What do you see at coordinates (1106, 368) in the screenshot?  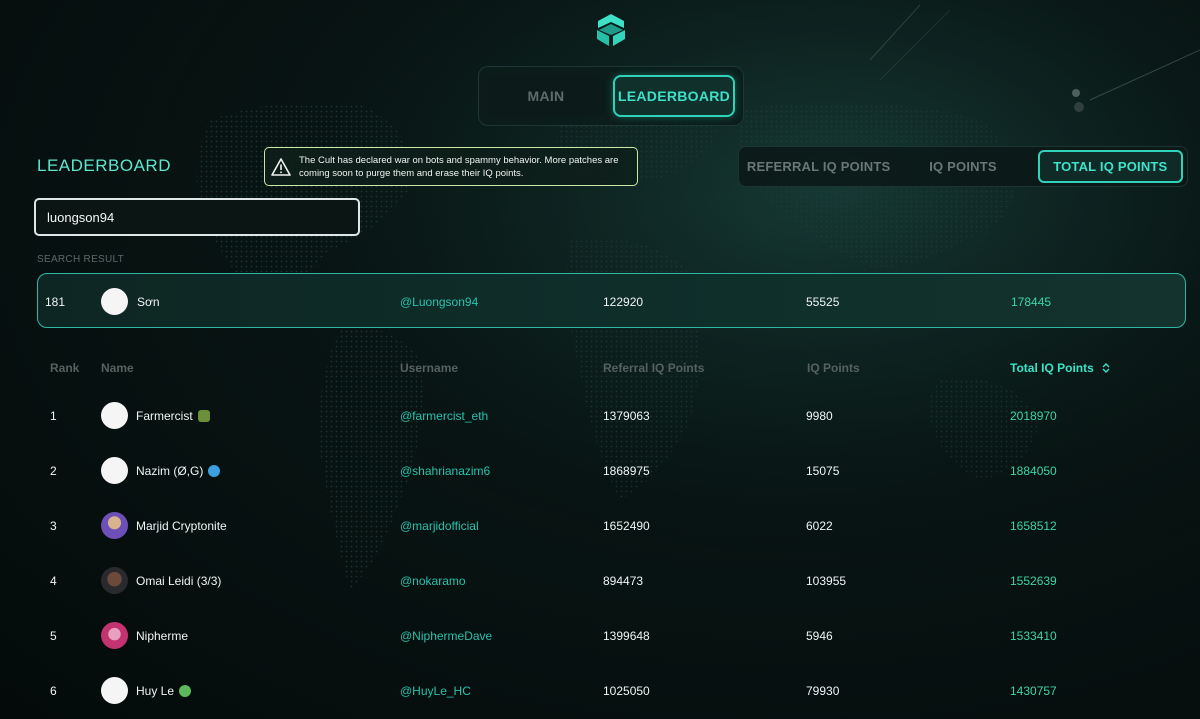 I see `sort-icon` at bounding box center [1106, 368].